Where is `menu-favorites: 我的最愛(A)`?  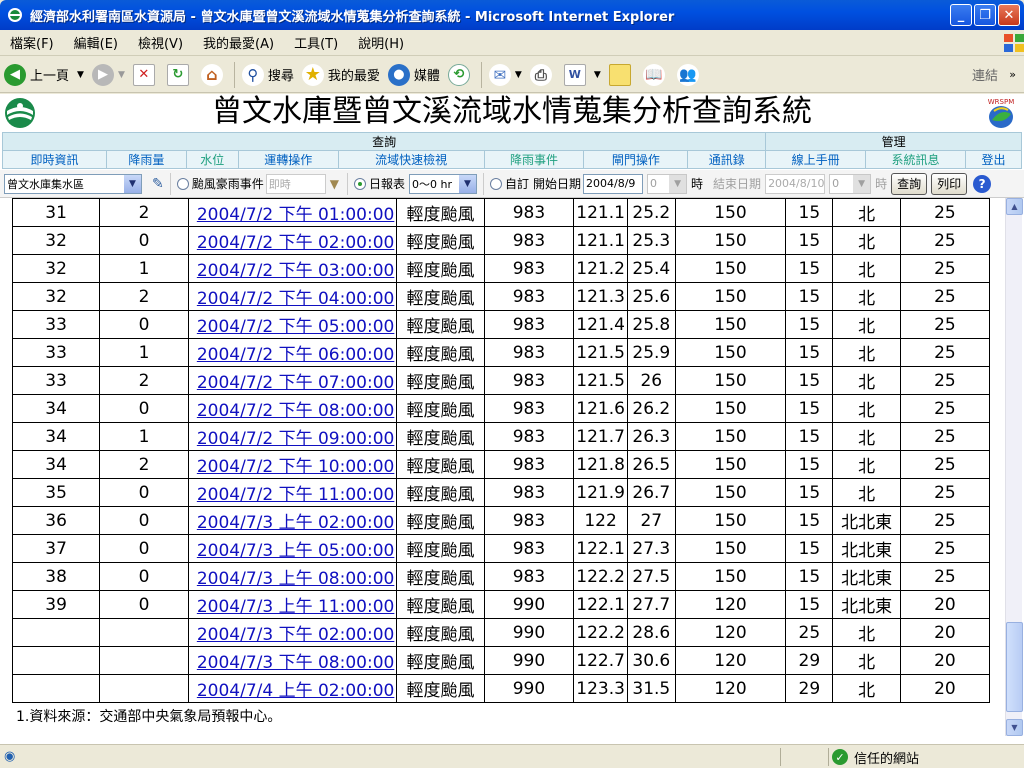 menu-favorites: 我的最愛(A) is located at coordinates (238, 42).